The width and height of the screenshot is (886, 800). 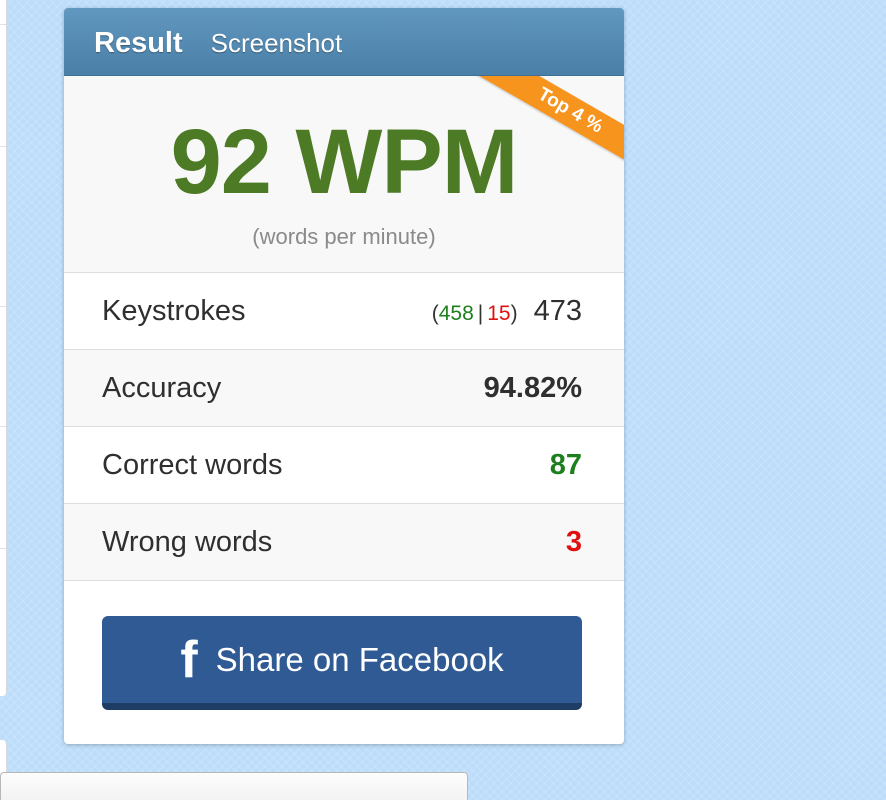 I want to click on tab-screenshot: Screenshot, so click(x=277, y=41).